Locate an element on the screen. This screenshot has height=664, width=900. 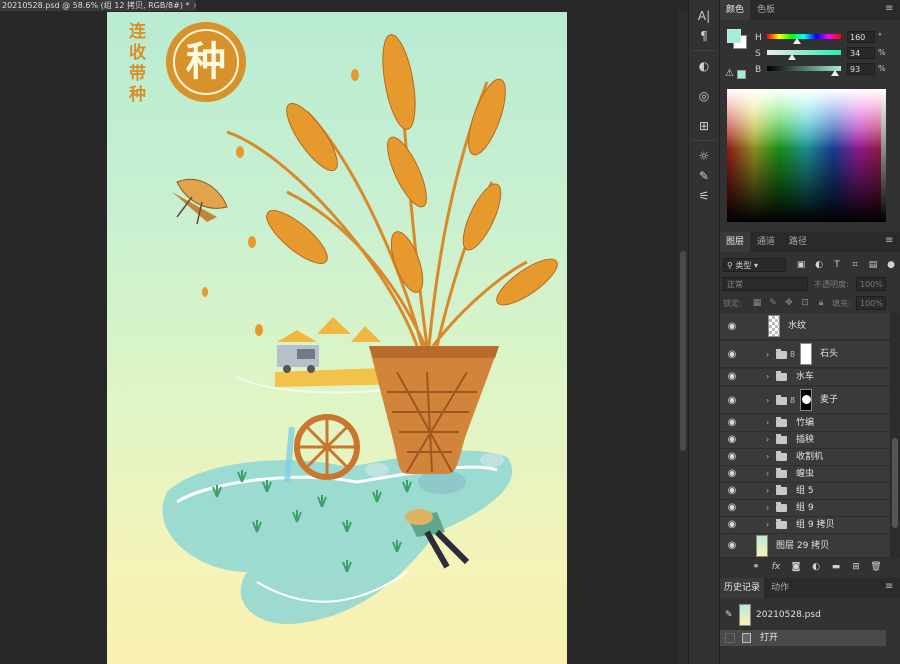
filter-toggle-icon: ● is located at coordinates (891, 265).